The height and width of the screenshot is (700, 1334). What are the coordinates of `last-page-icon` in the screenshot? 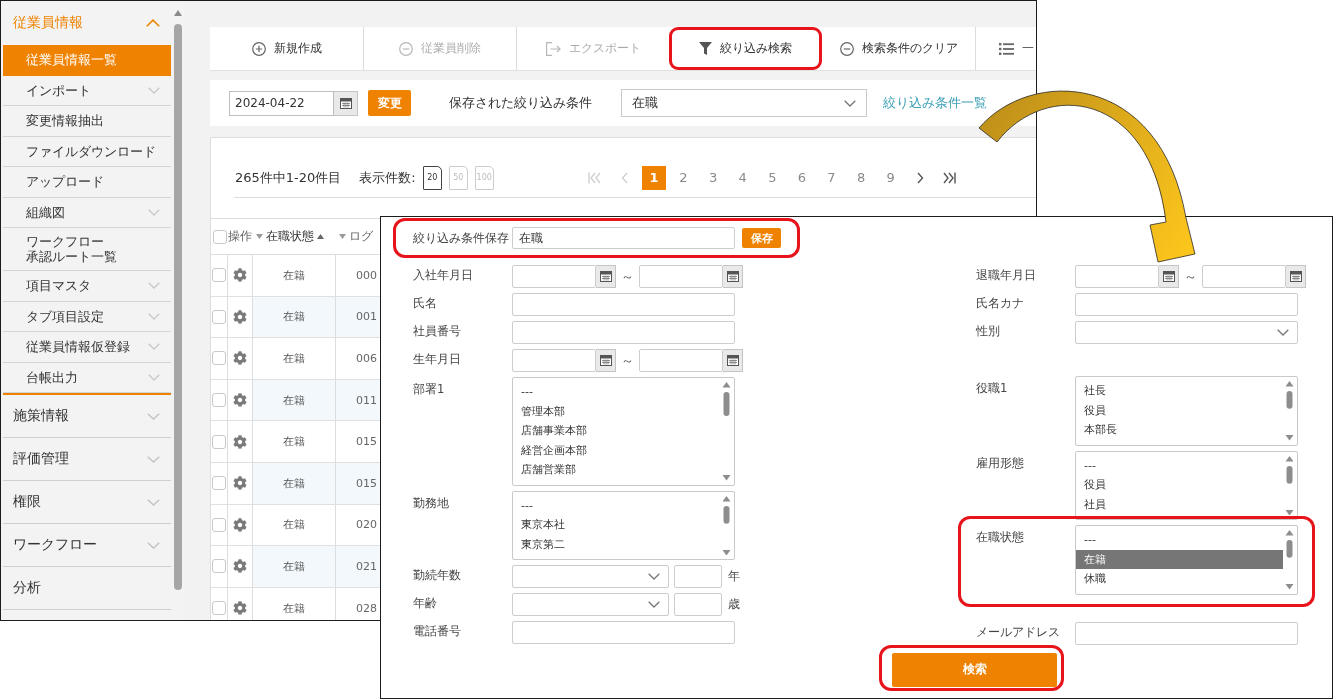 It's located at (950, 177).